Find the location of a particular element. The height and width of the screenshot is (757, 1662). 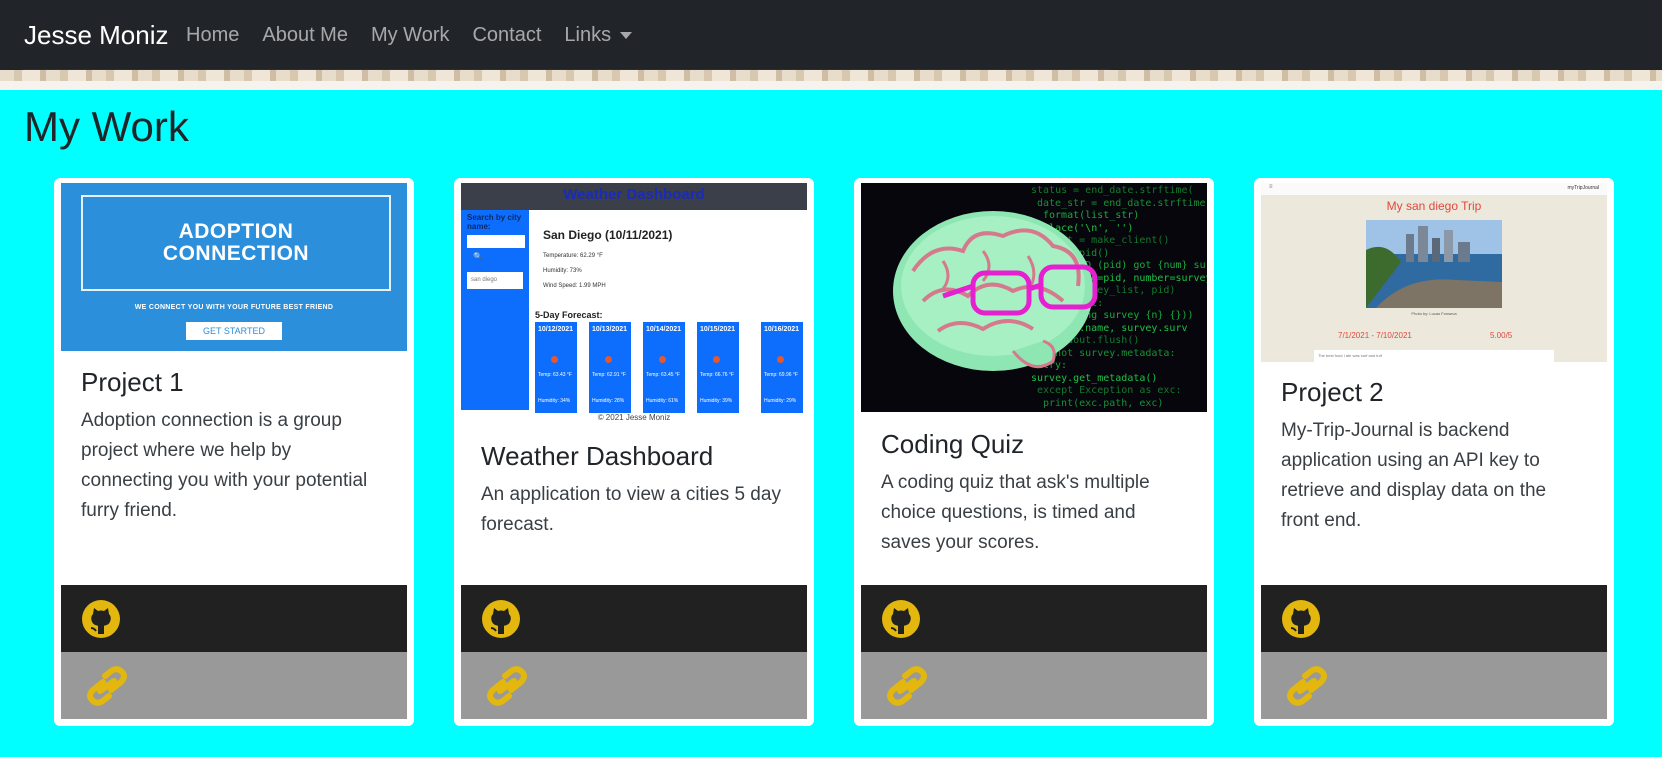

nav-links-label: Links is located at coordinates (588, 35).